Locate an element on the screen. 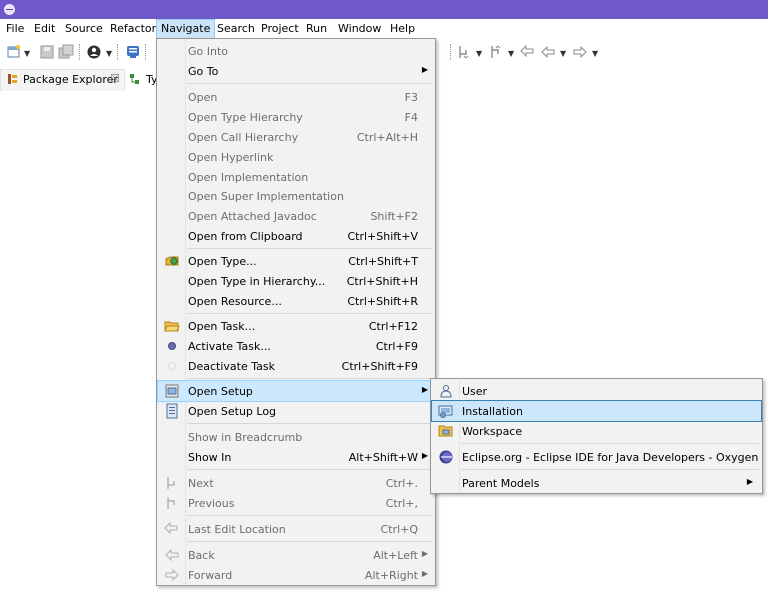 Image resolution: width=768 pixels, height=596 pixels. menu-project: Project is located at coordinates (280, 29).